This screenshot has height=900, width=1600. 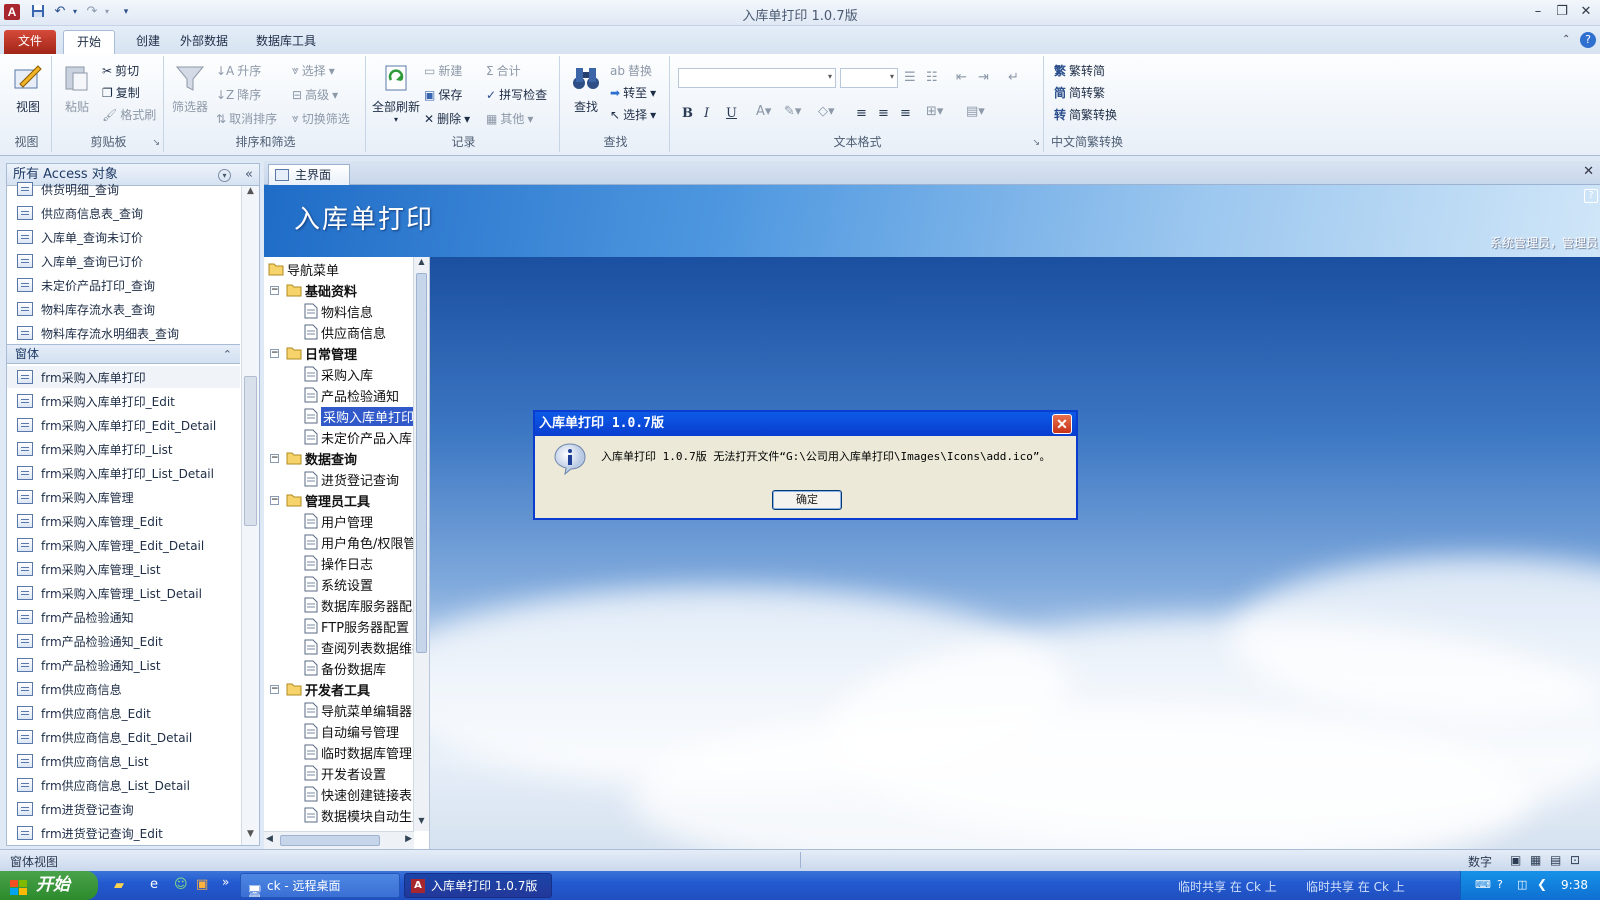 I want to click on tree-group: − 管理员工具, so click(x=320, y=500).